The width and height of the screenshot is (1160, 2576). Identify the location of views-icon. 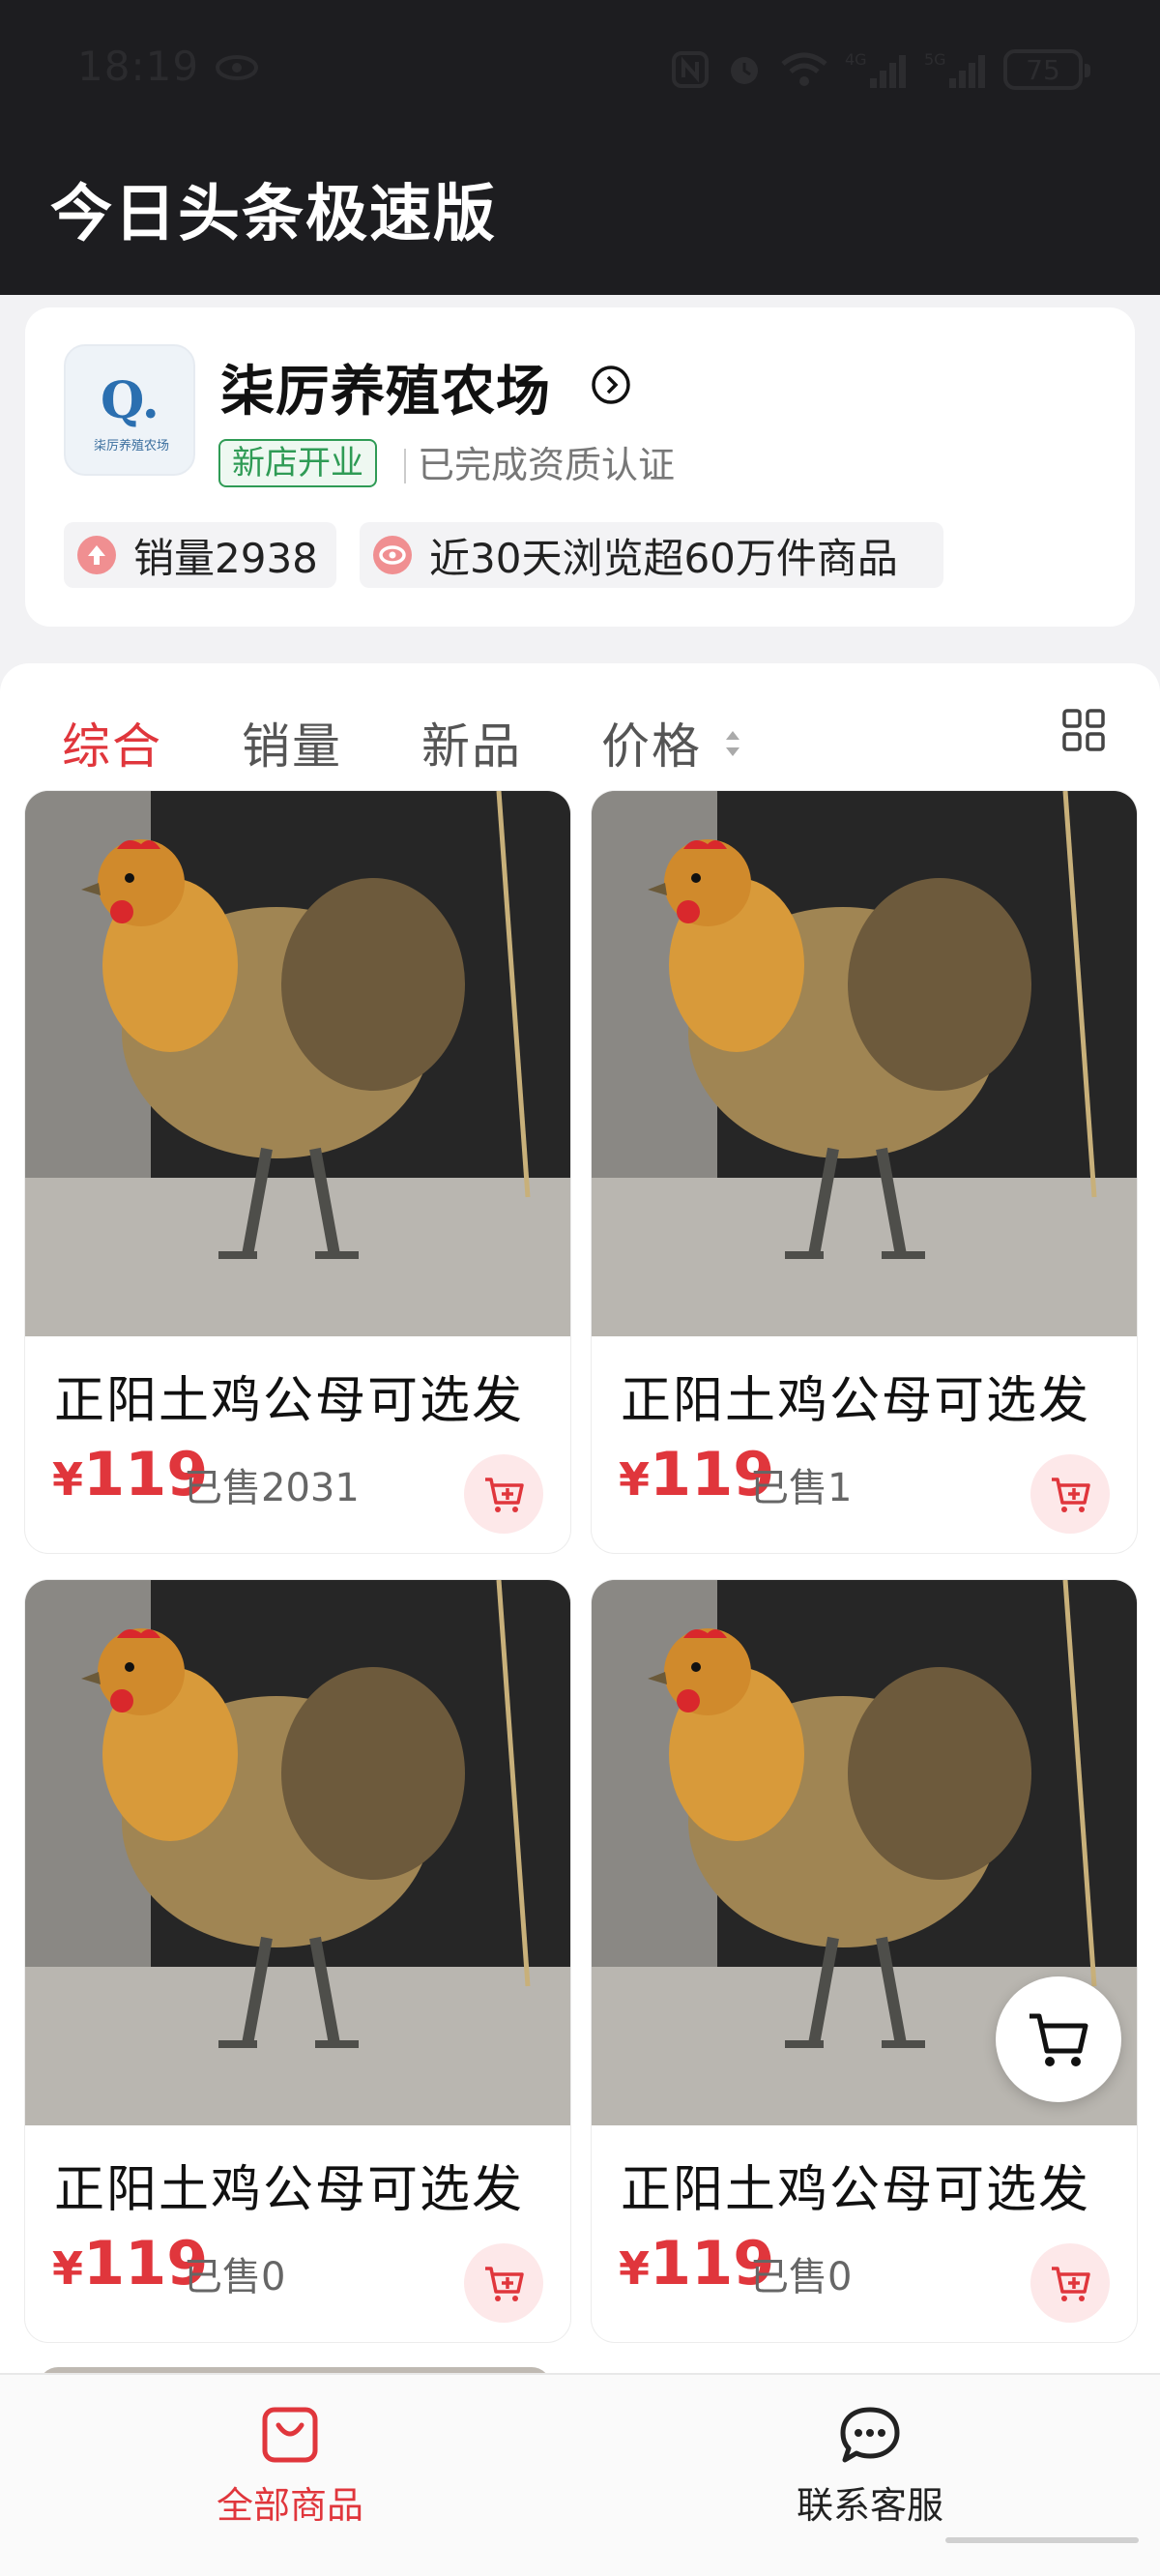
(392, 555).